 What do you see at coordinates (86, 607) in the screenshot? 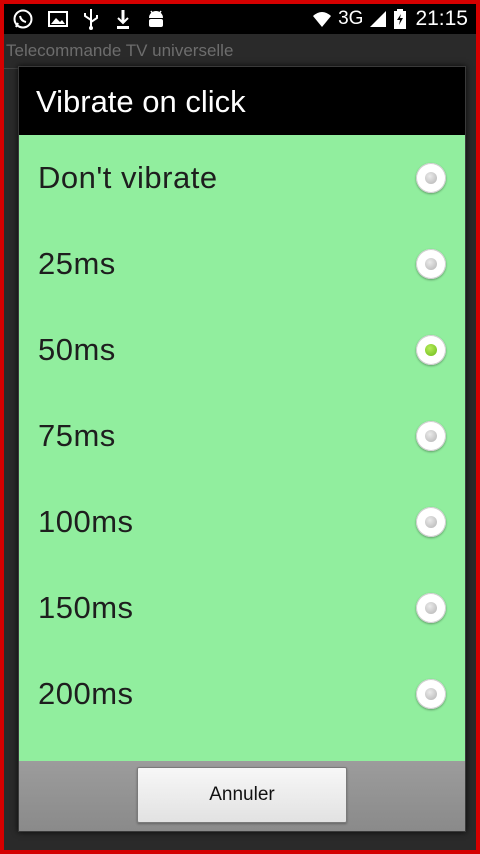
I see `option-label: 150ms` at bounding box center [86, 607].